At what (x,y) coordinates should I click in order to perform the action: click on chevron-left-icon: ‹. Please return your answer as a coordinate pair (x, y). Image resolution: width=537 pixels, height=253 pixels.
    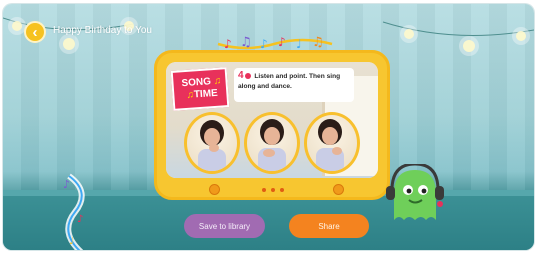
    Looking at the image, I should click on (35, 32).